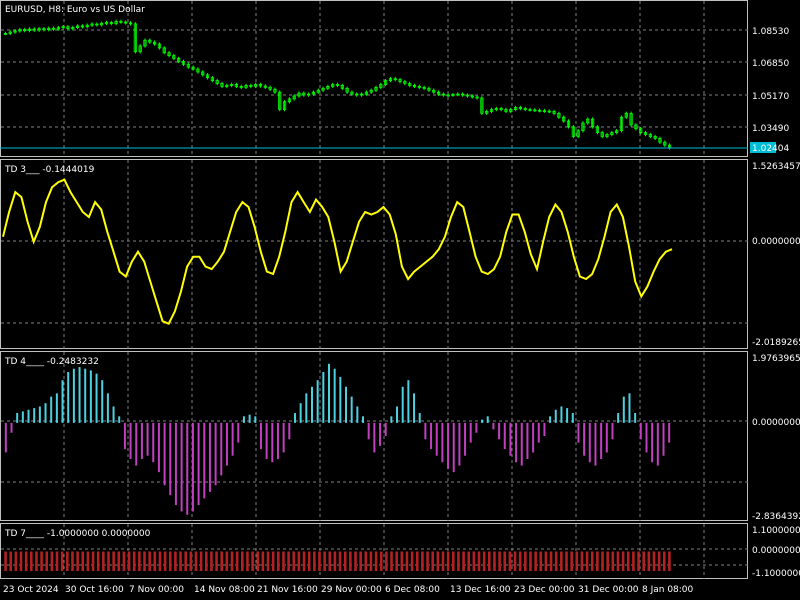  What do you see at coordinates (770, 64) in the screenshot?
I see `price-tick-label: 1.06850` at bounding box center [770, 64].